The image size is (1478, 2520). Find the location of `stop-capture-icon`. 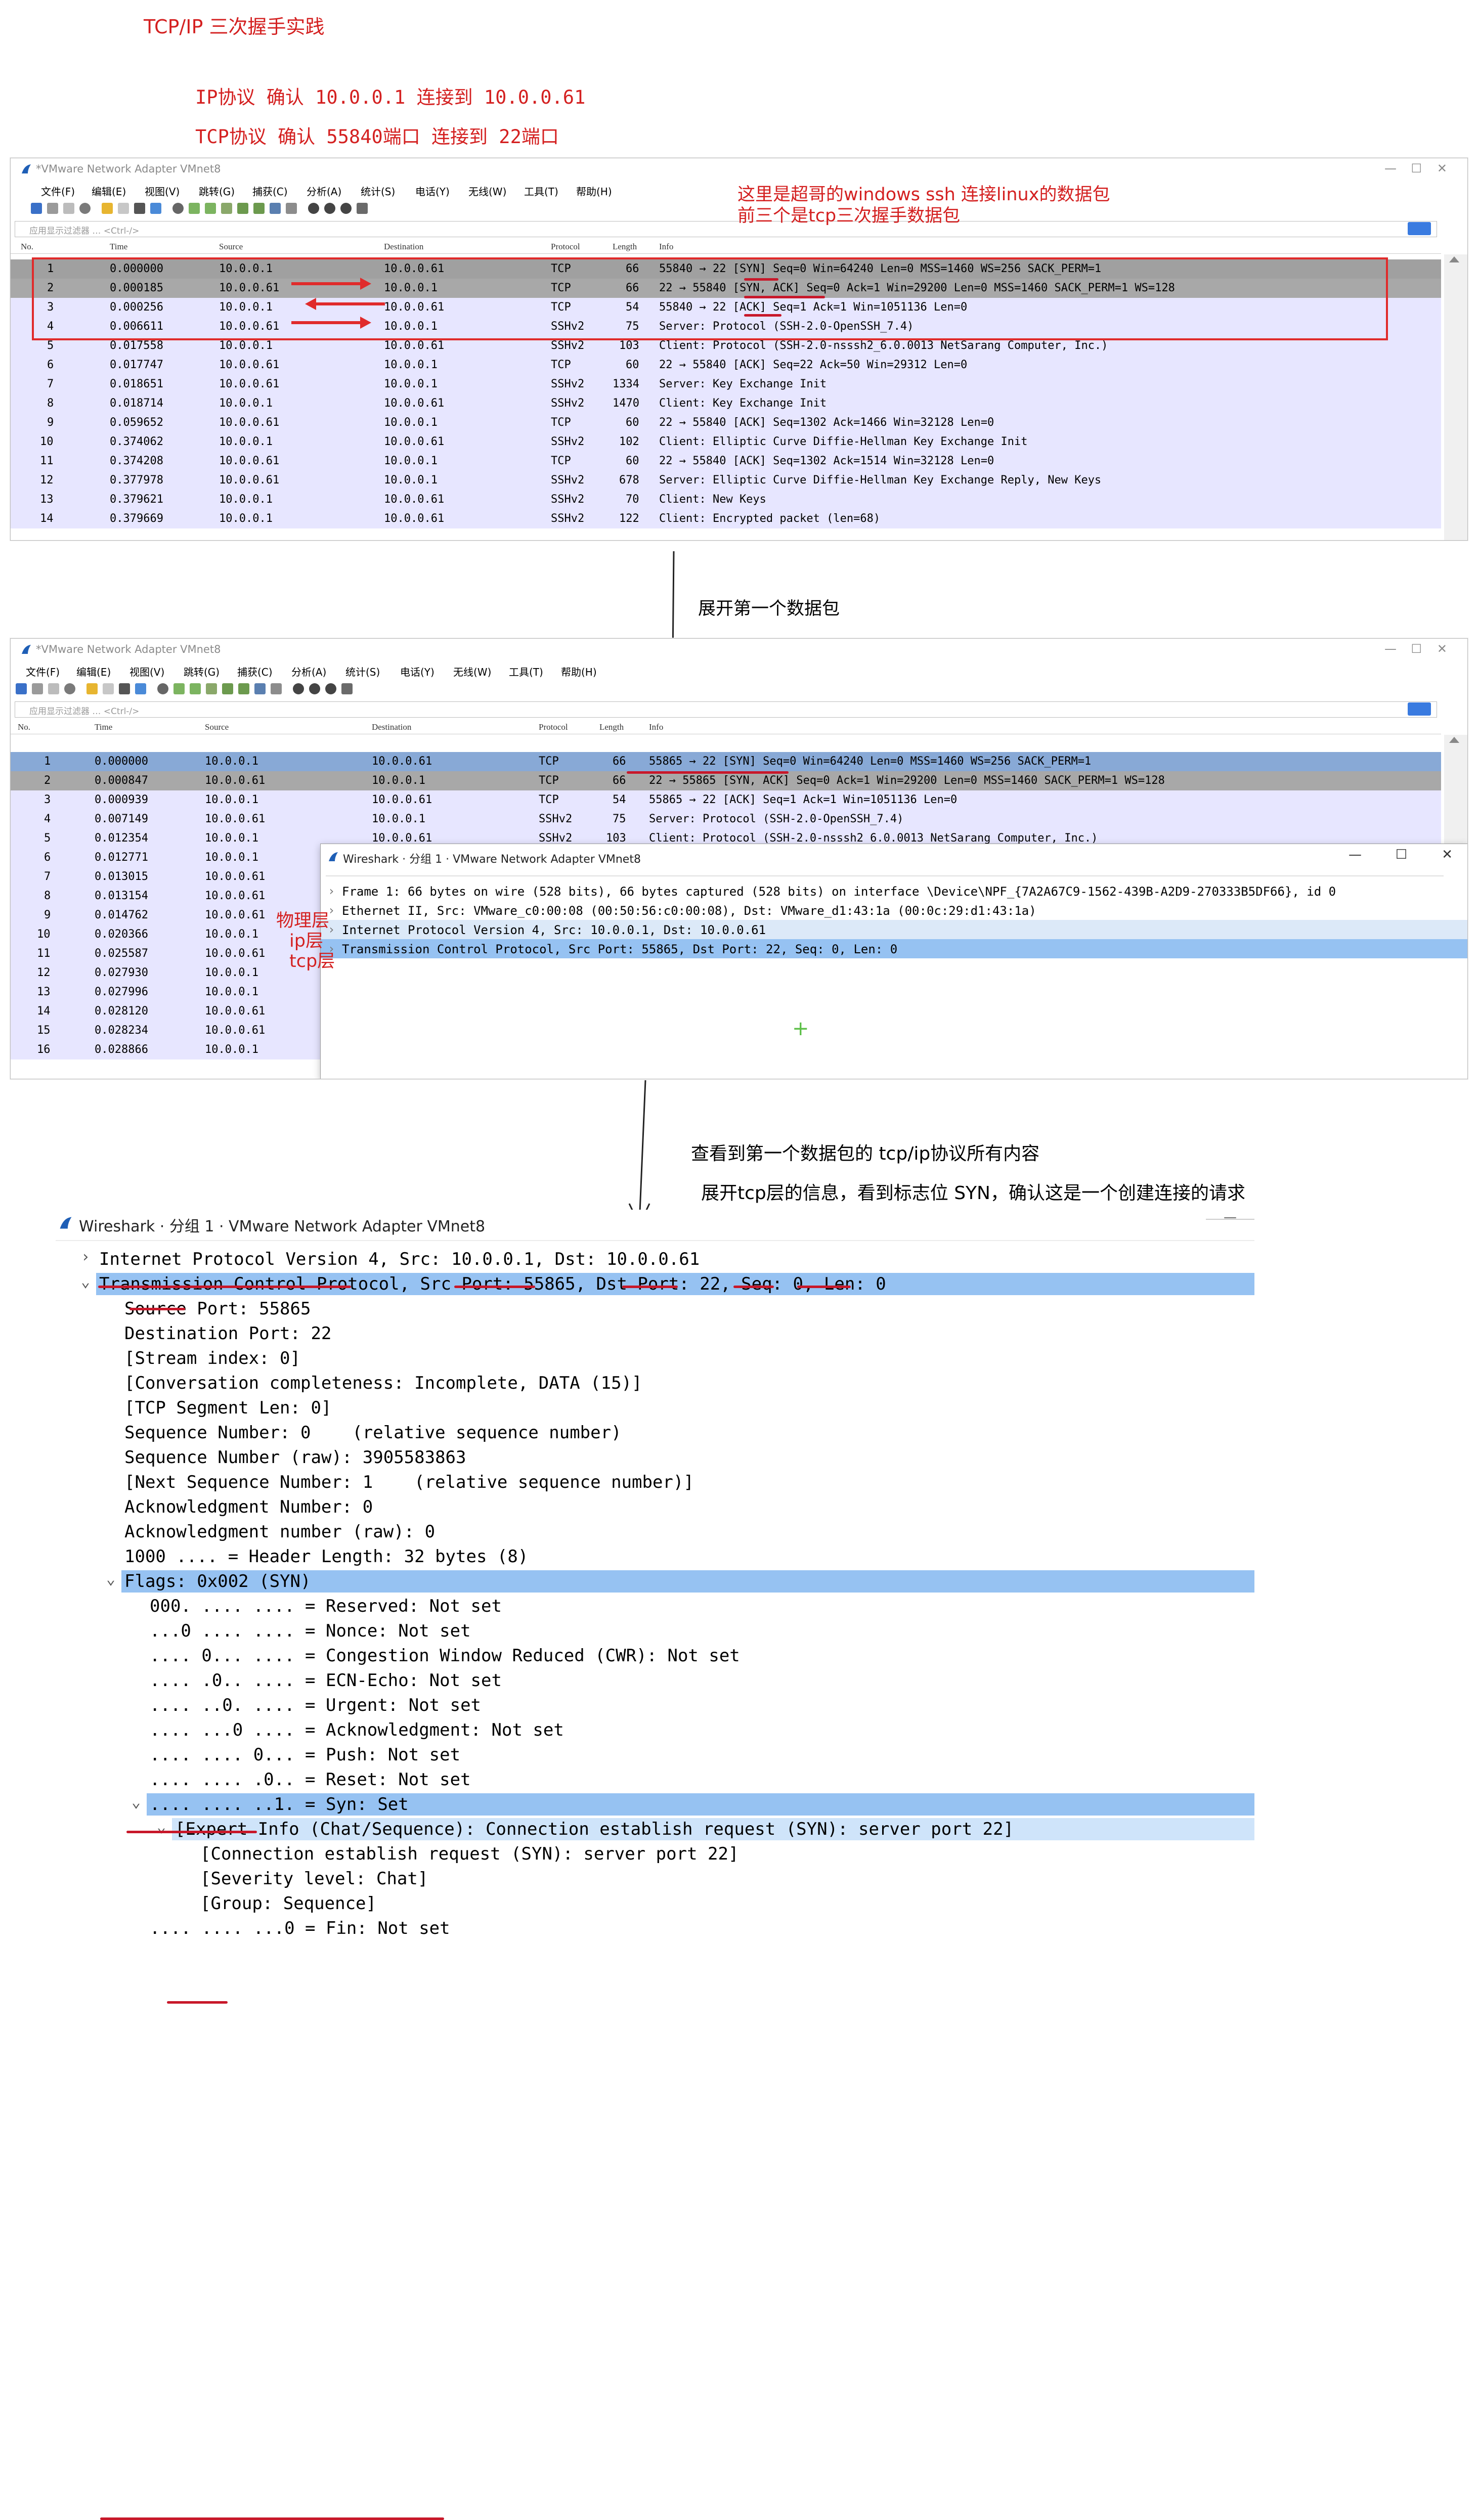

stop-capture-icon is located at coordinates (38, 688).